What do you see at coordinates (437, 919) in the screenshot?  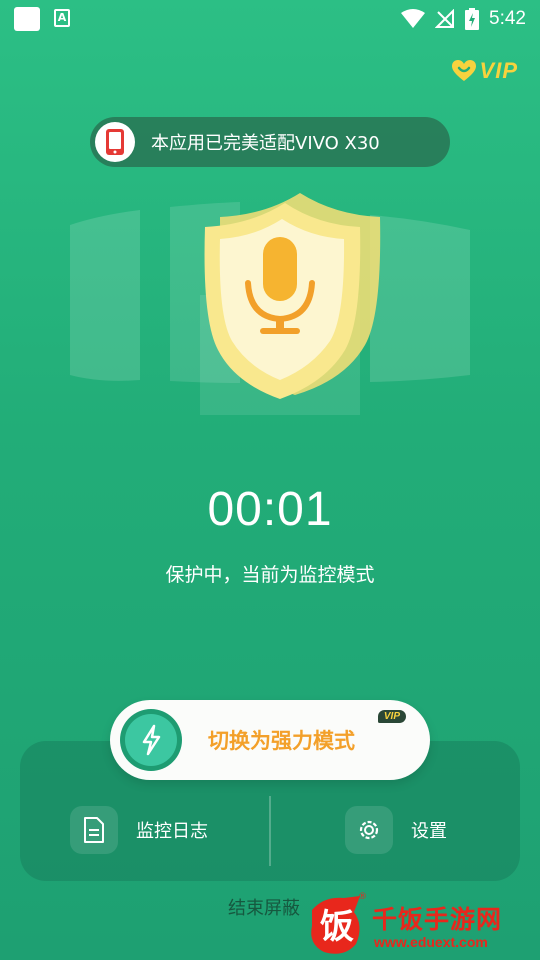 I see `watermark-name: 千饭手游网` at bounding box center [437, 919].